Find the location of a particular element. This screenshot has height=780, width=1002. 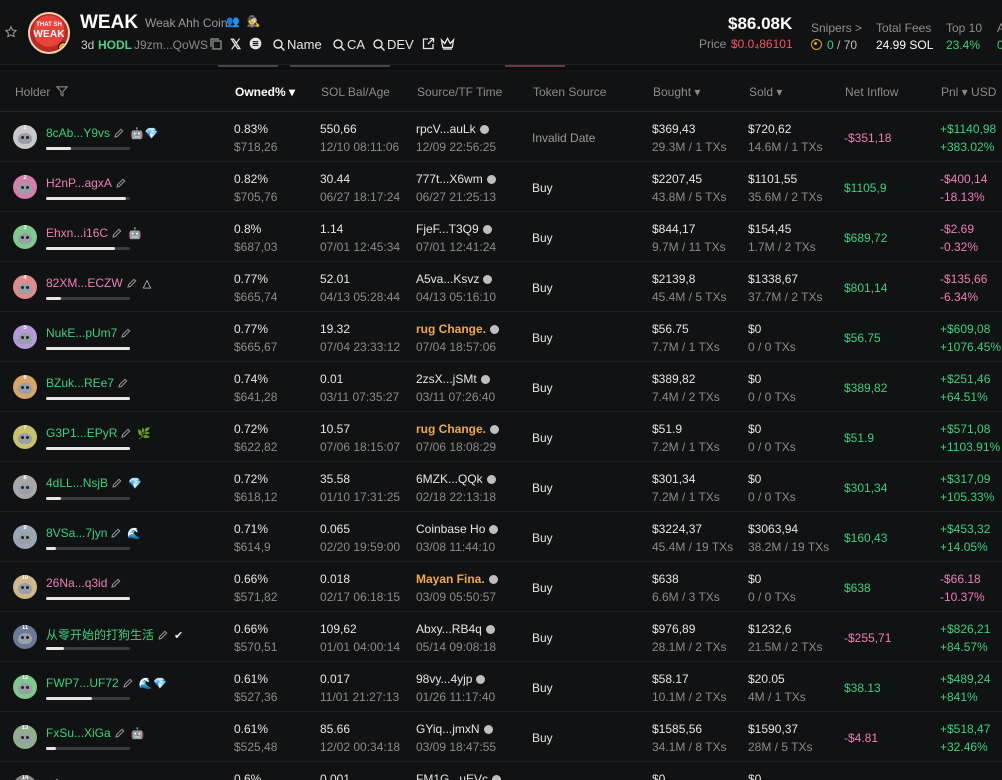

holder-address: FxSu...XiGa is located at coordinates (78, 733).